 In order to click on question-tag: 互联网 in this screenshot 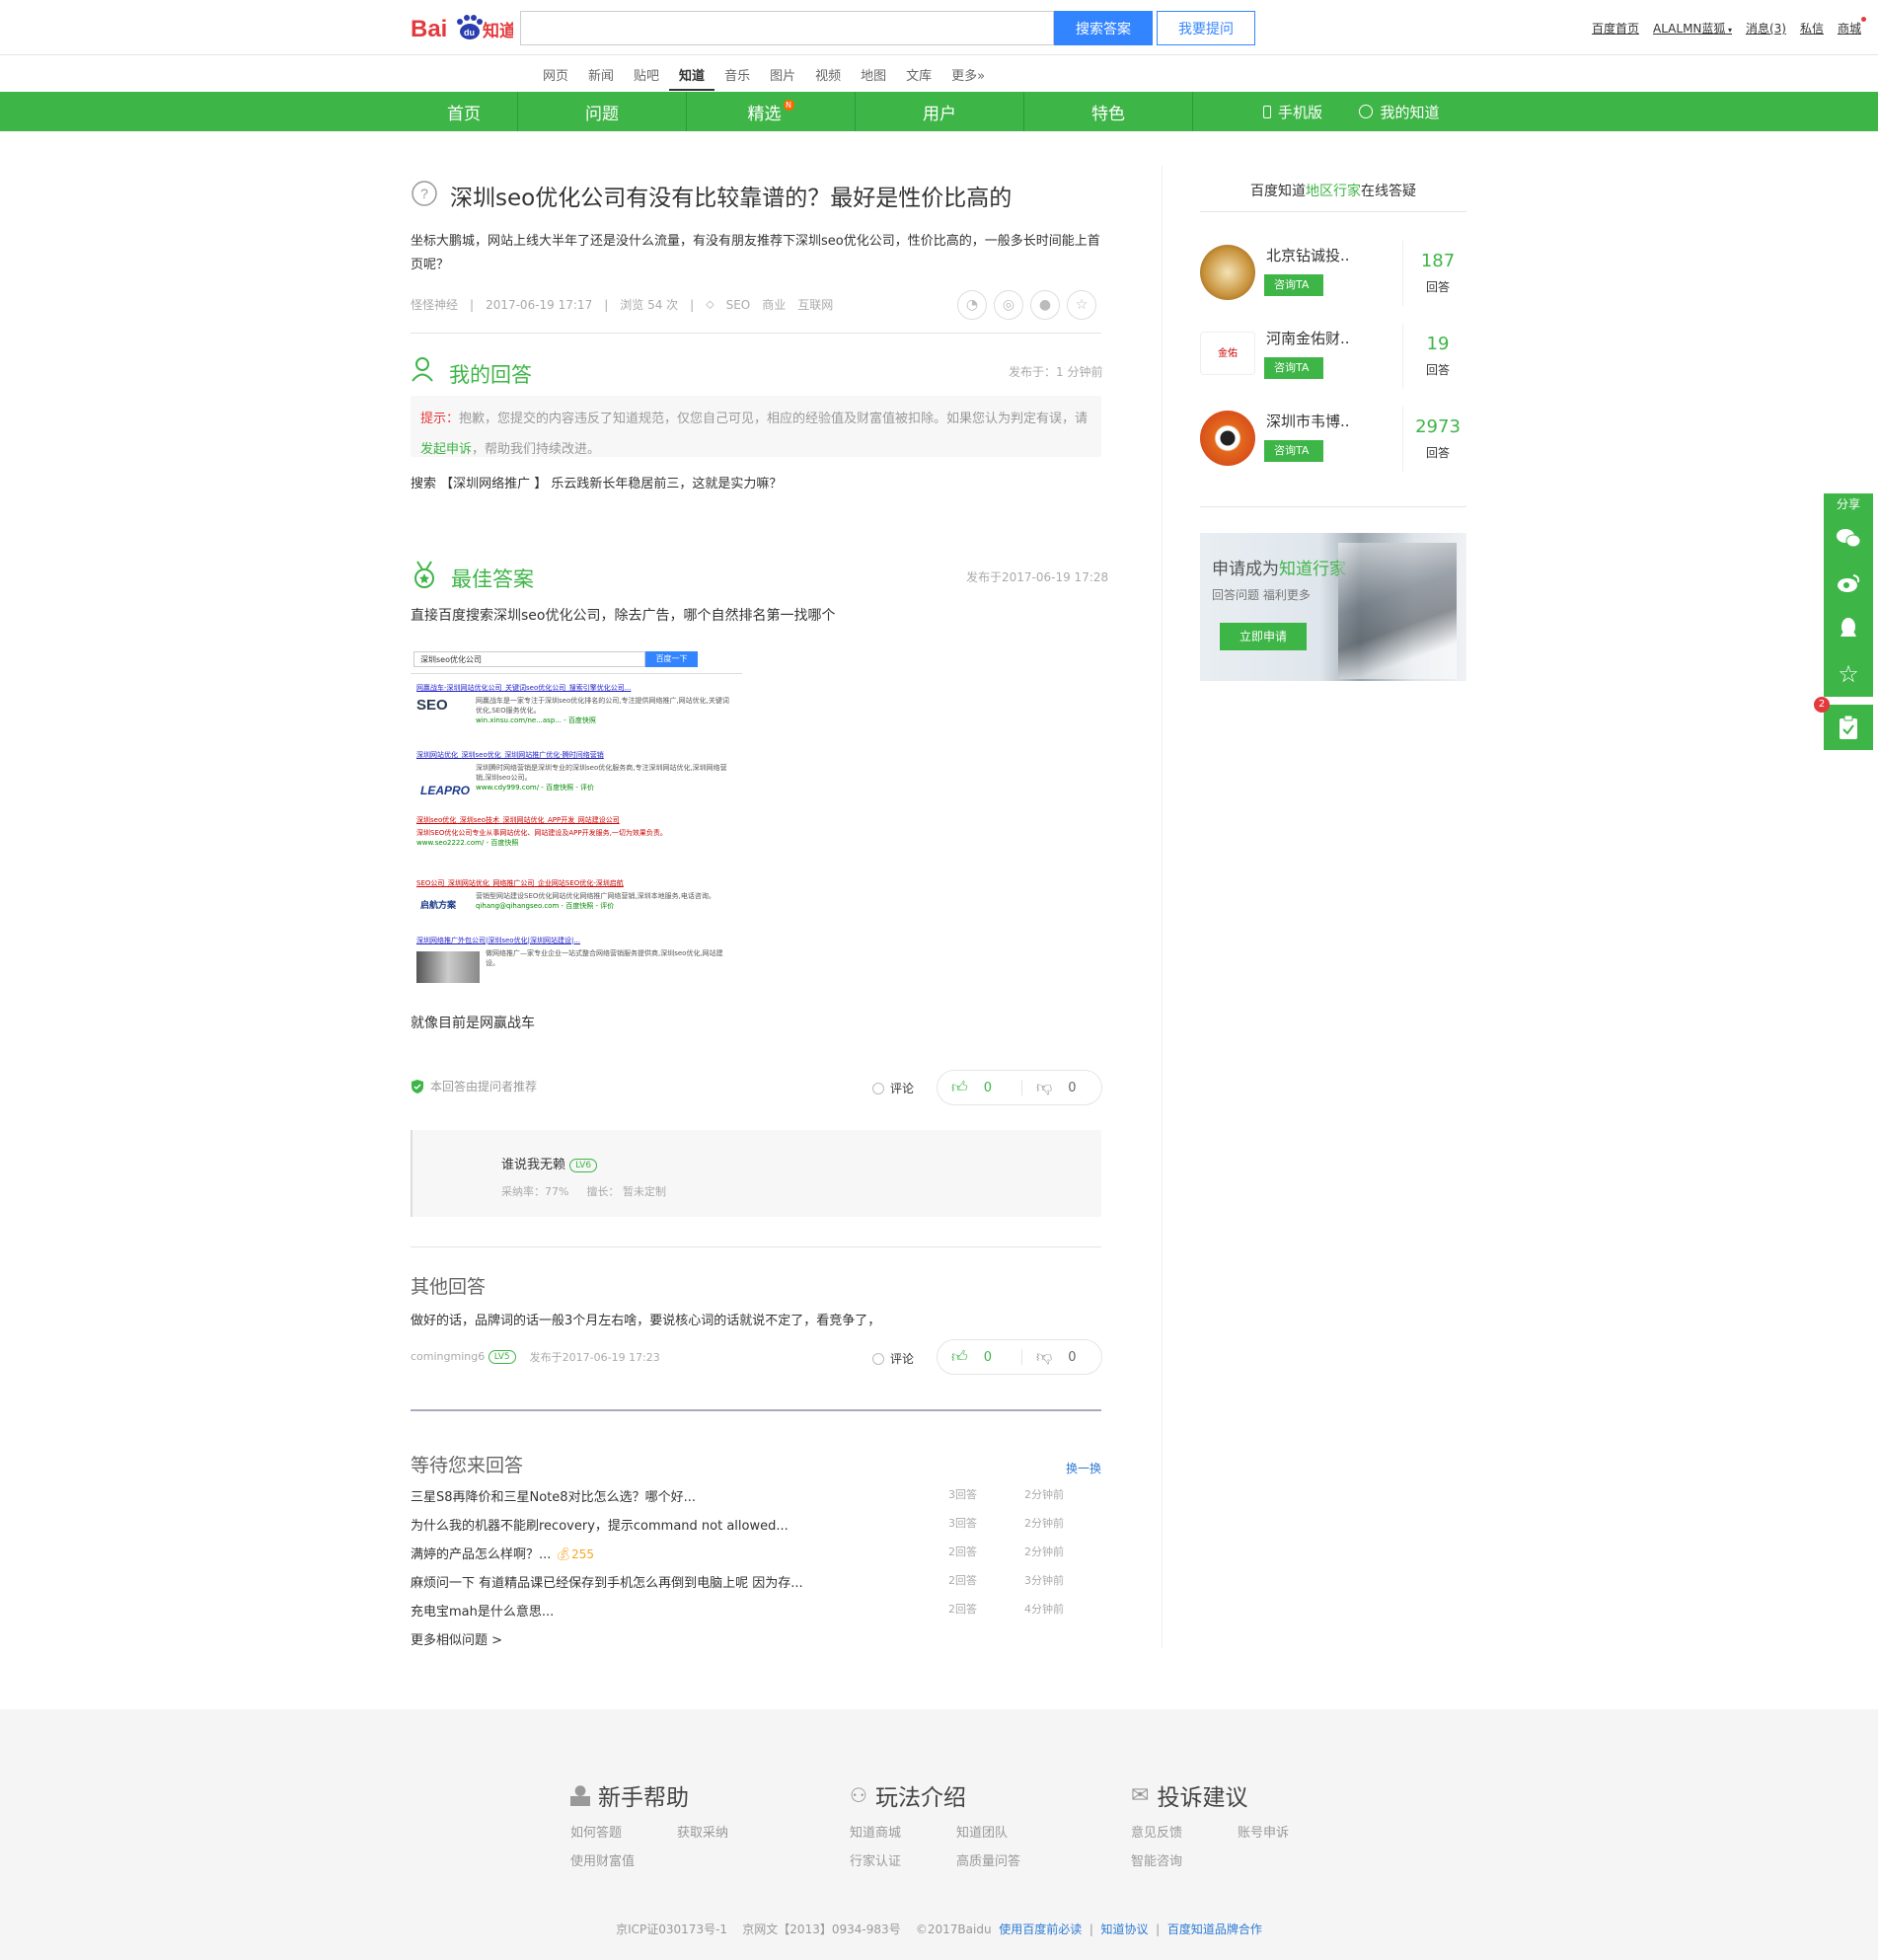, I will do `click(815, 304)`.